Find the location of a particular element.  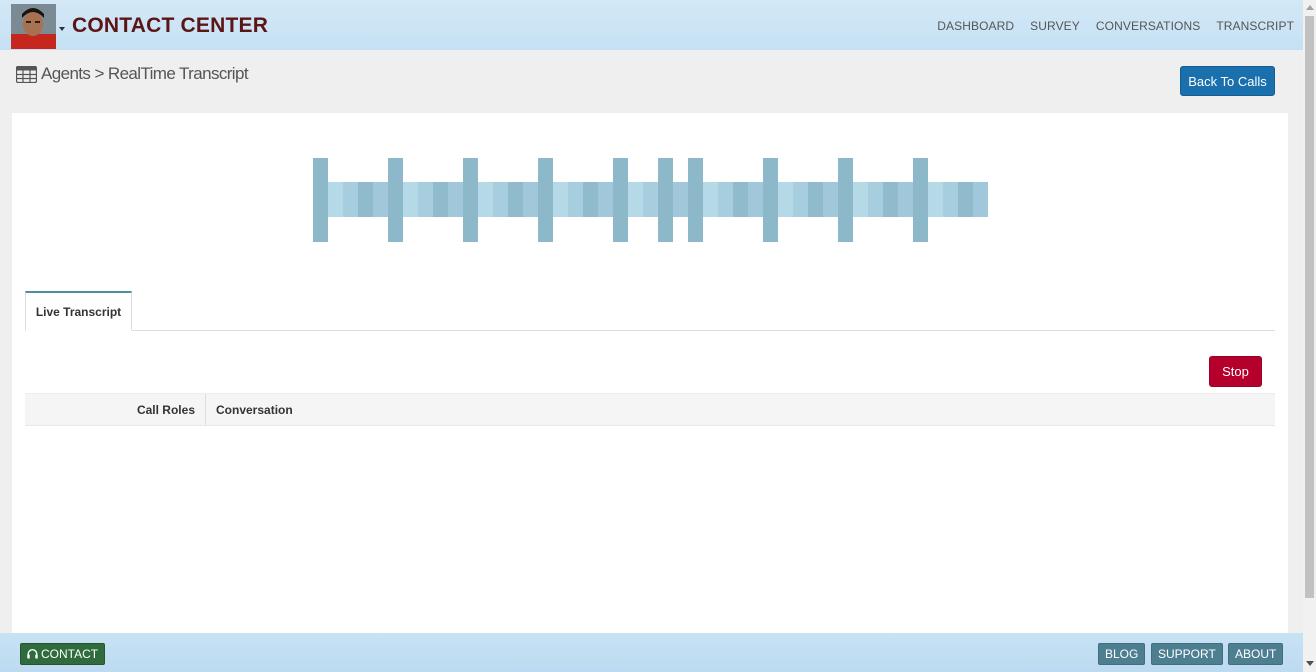

vertical-scrollbar is located at coordinates (1309, 336).